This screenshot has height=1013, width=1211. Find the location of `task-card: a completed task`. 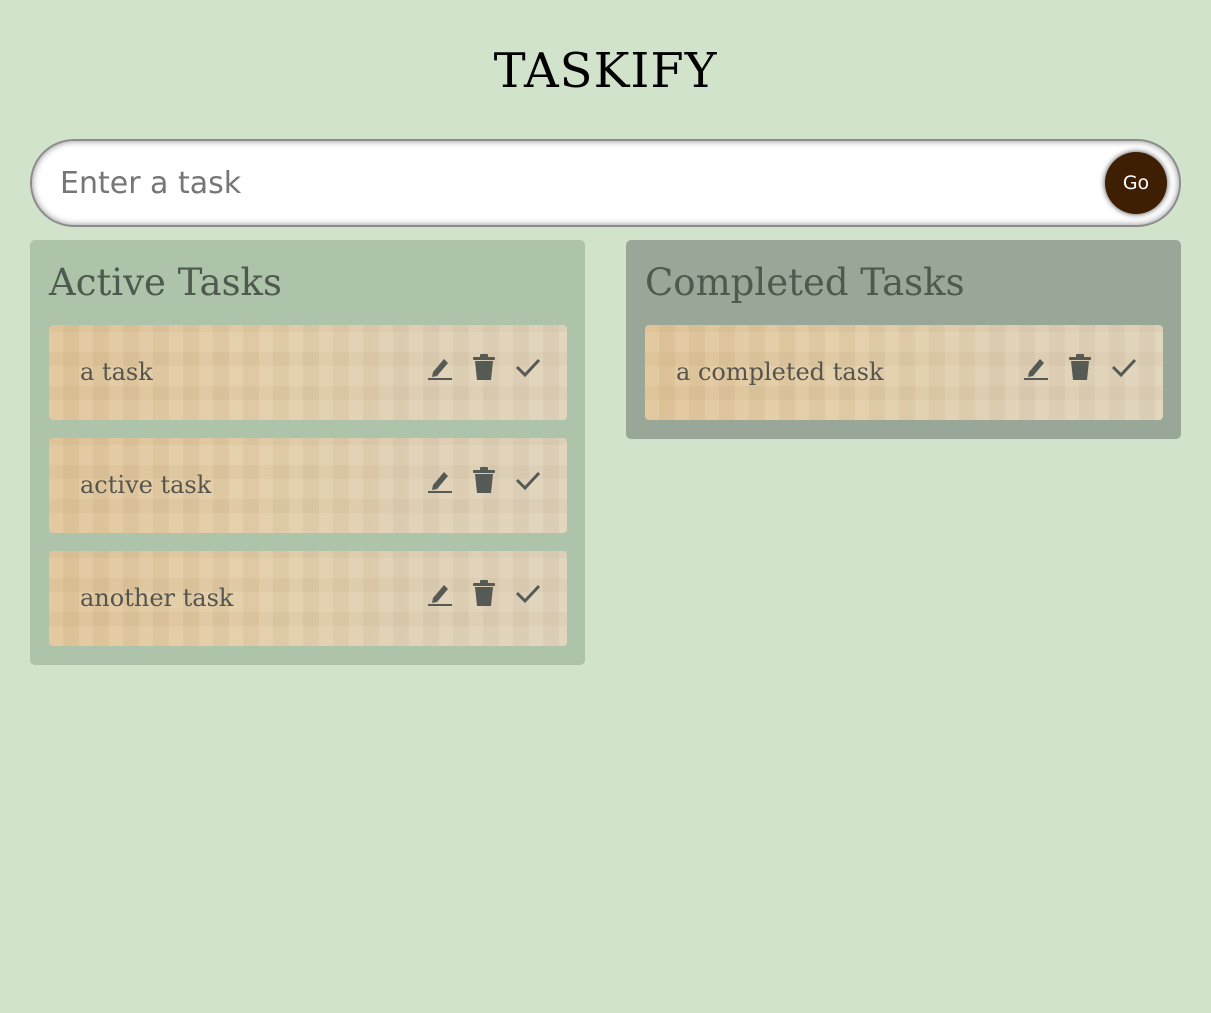

task-card: a completed task is located at coordinates (904, 372).